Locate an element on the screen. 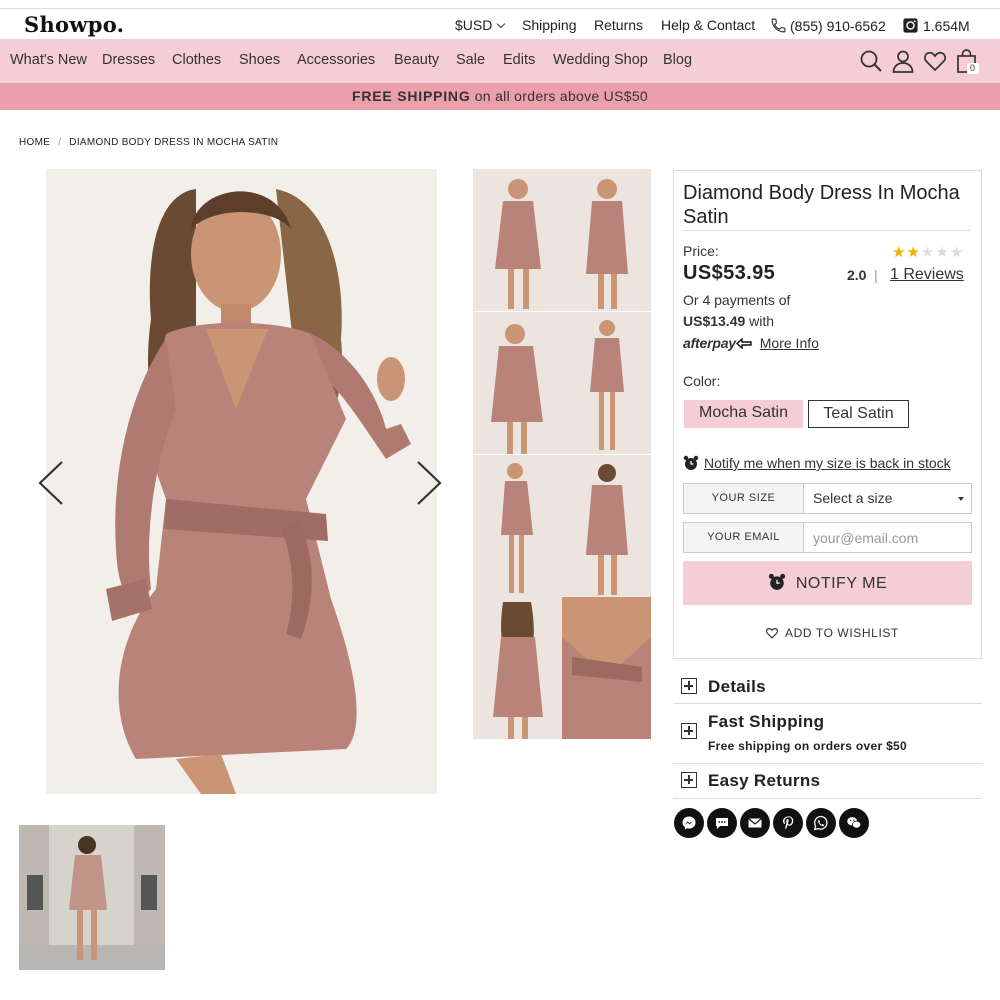  cart-count-badge: 0 is located at coordinates (972, 68).